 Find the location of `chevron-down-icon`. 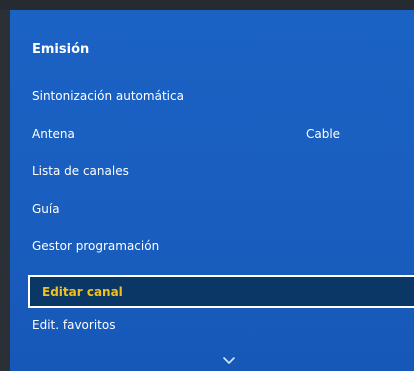

chevron-down-icon is located at coordinates (229, 357).